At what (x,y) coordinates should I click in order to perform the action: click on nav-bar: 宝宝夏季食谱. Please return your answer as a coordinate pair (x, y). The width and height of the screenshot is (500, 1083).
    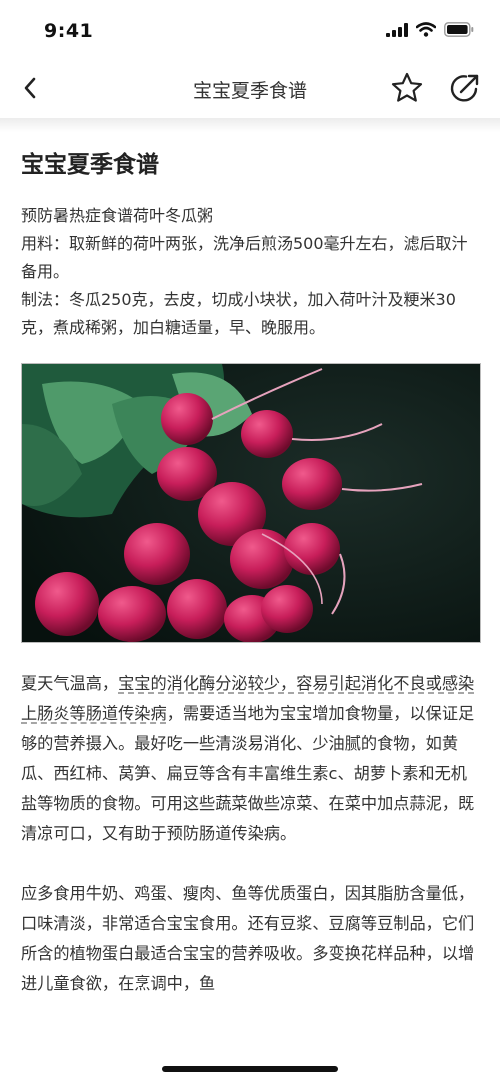
    Looking at the image, I should click on (250, 89).